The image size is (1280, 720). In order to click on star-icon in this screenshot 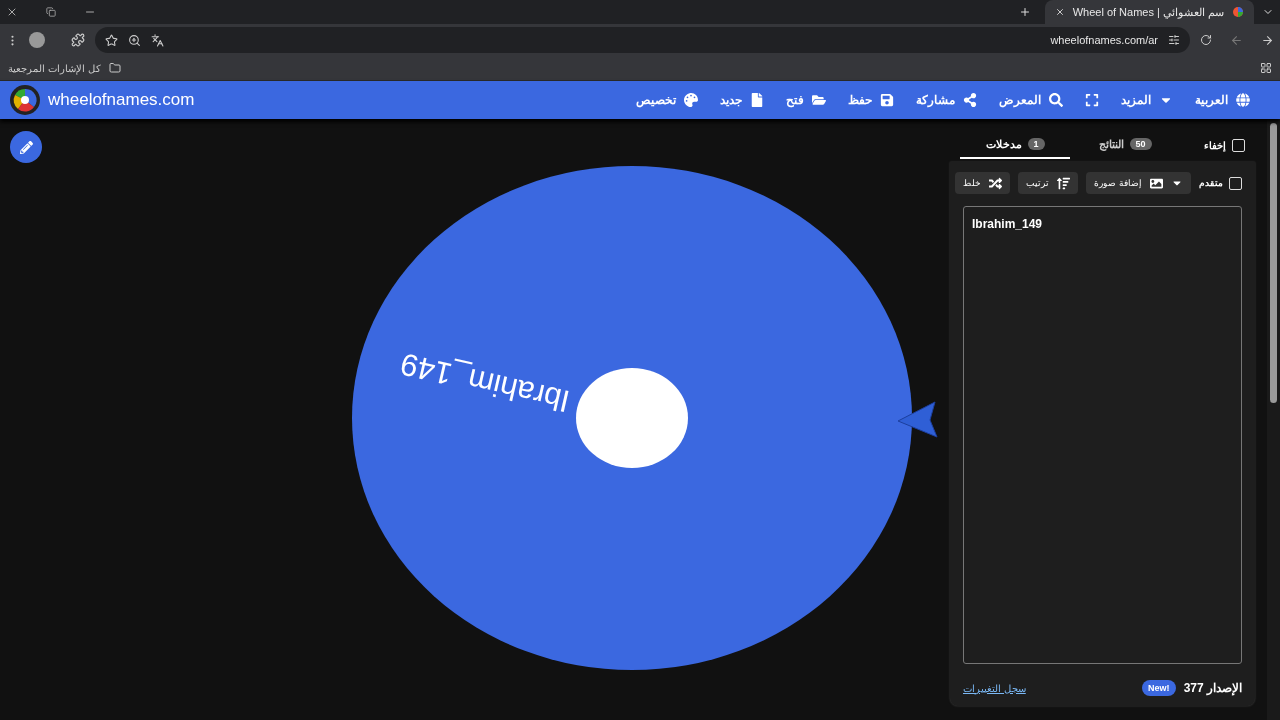, I will do `click(111, 40)`.